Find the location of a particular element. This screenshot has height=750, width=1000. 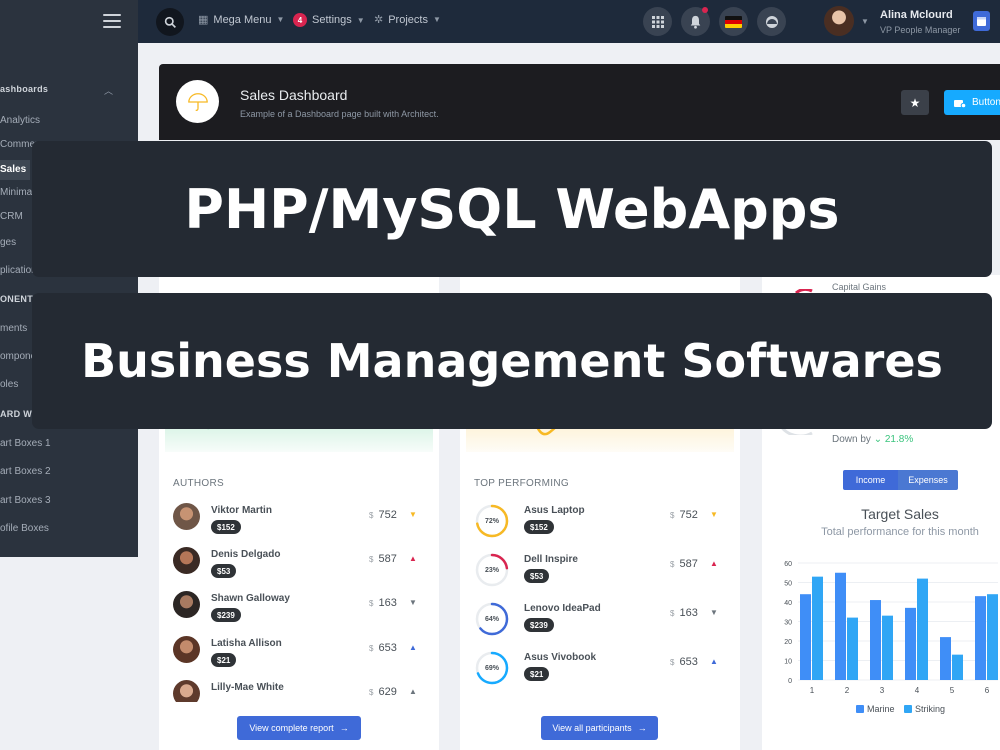

apps-grid-button is located at coordinates (657, 21).